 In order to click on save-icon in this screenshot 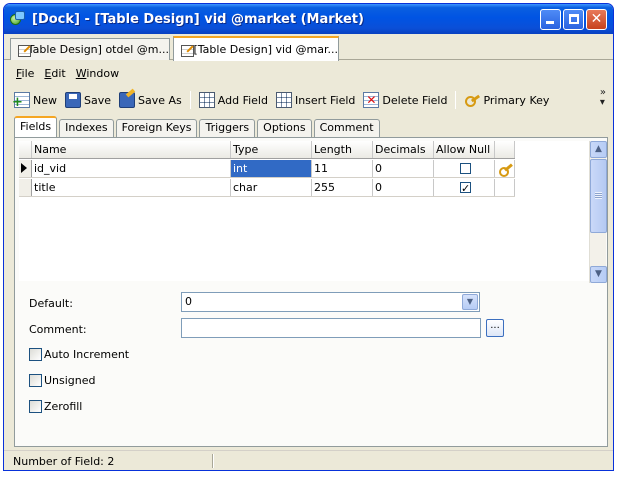, I will do `click(73, 100)`.